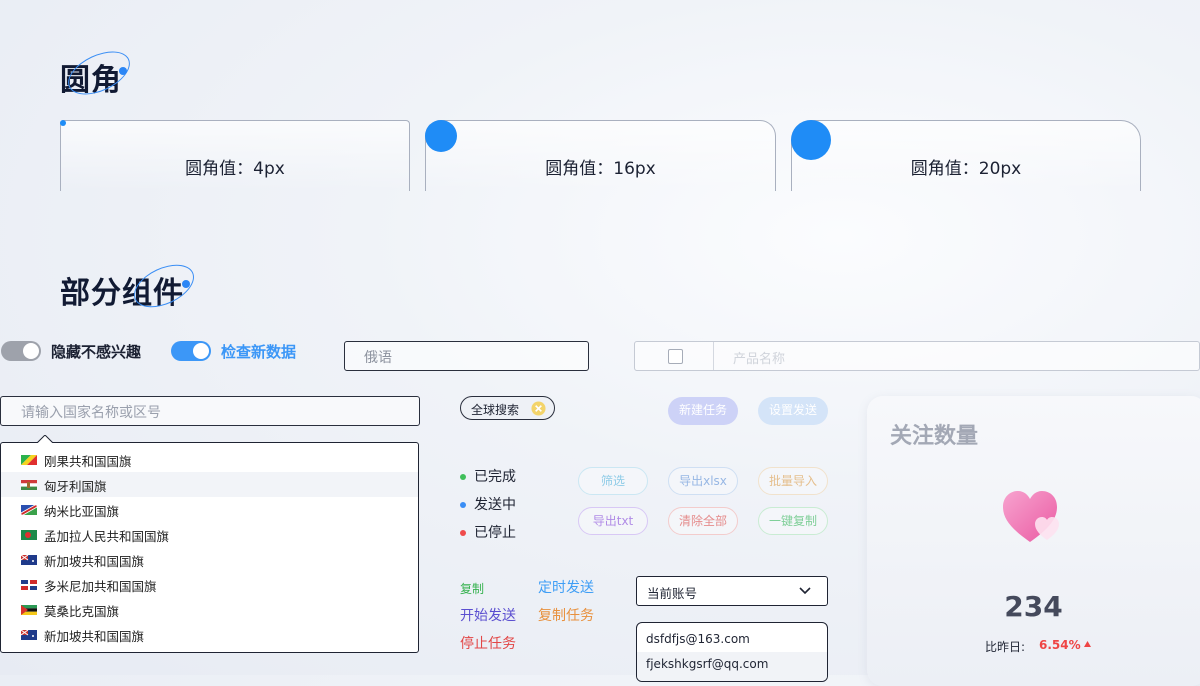 Image resolution: width=1200 pixels, height=686 pixels. I want to click on menu-item: dsfdfjs@163.com, so click(732, 637).